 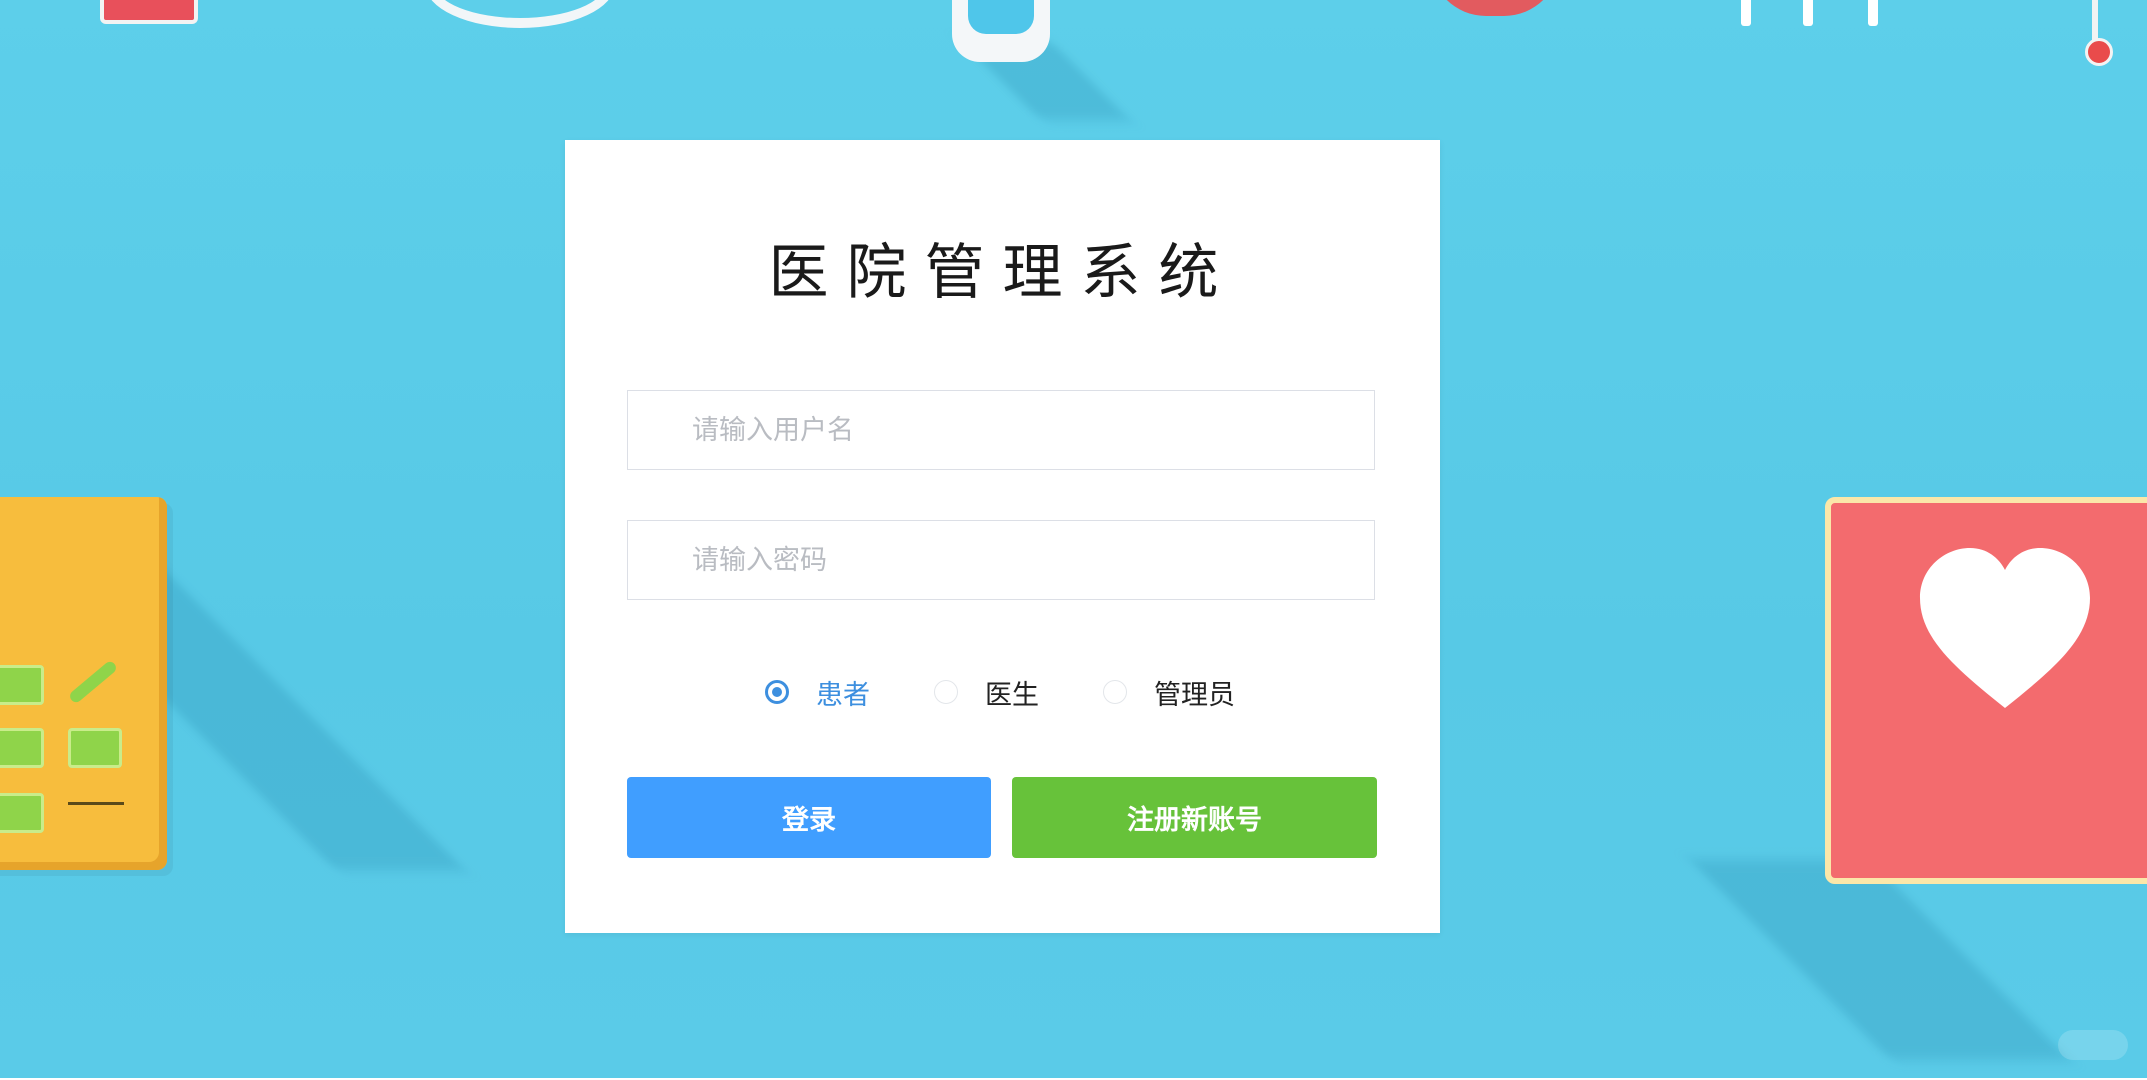 What do you see at coordinates (1001, 560) in the screenshot?
I see `password-input` at bounding box center [1001, 560].